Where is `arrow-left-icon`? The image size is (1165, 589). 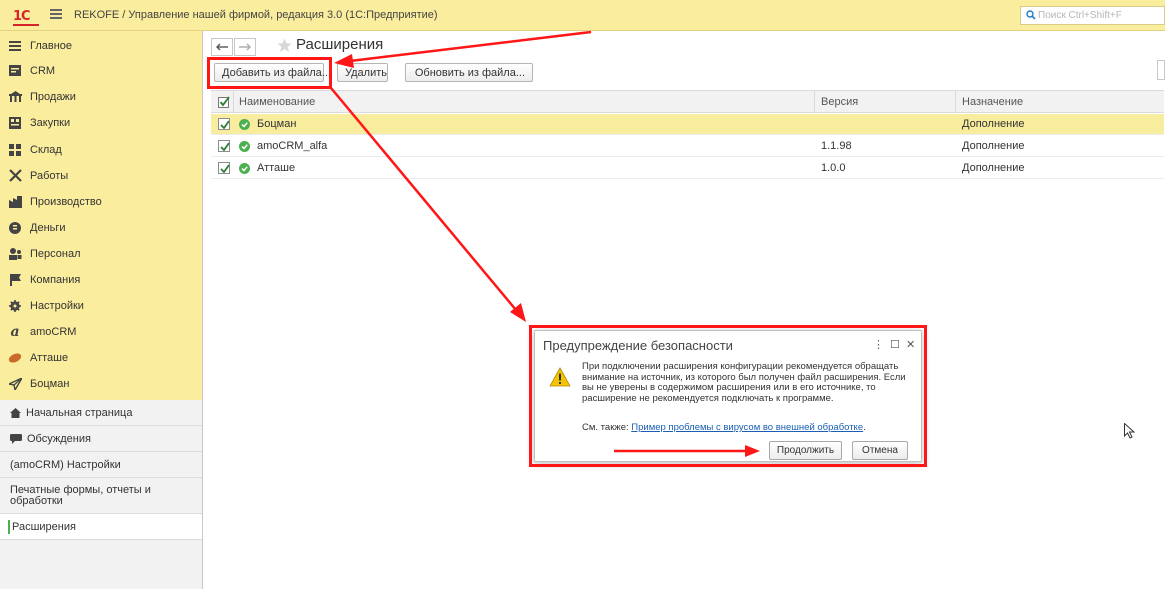 arrow-left-icon is located at coordinates (222, 47).